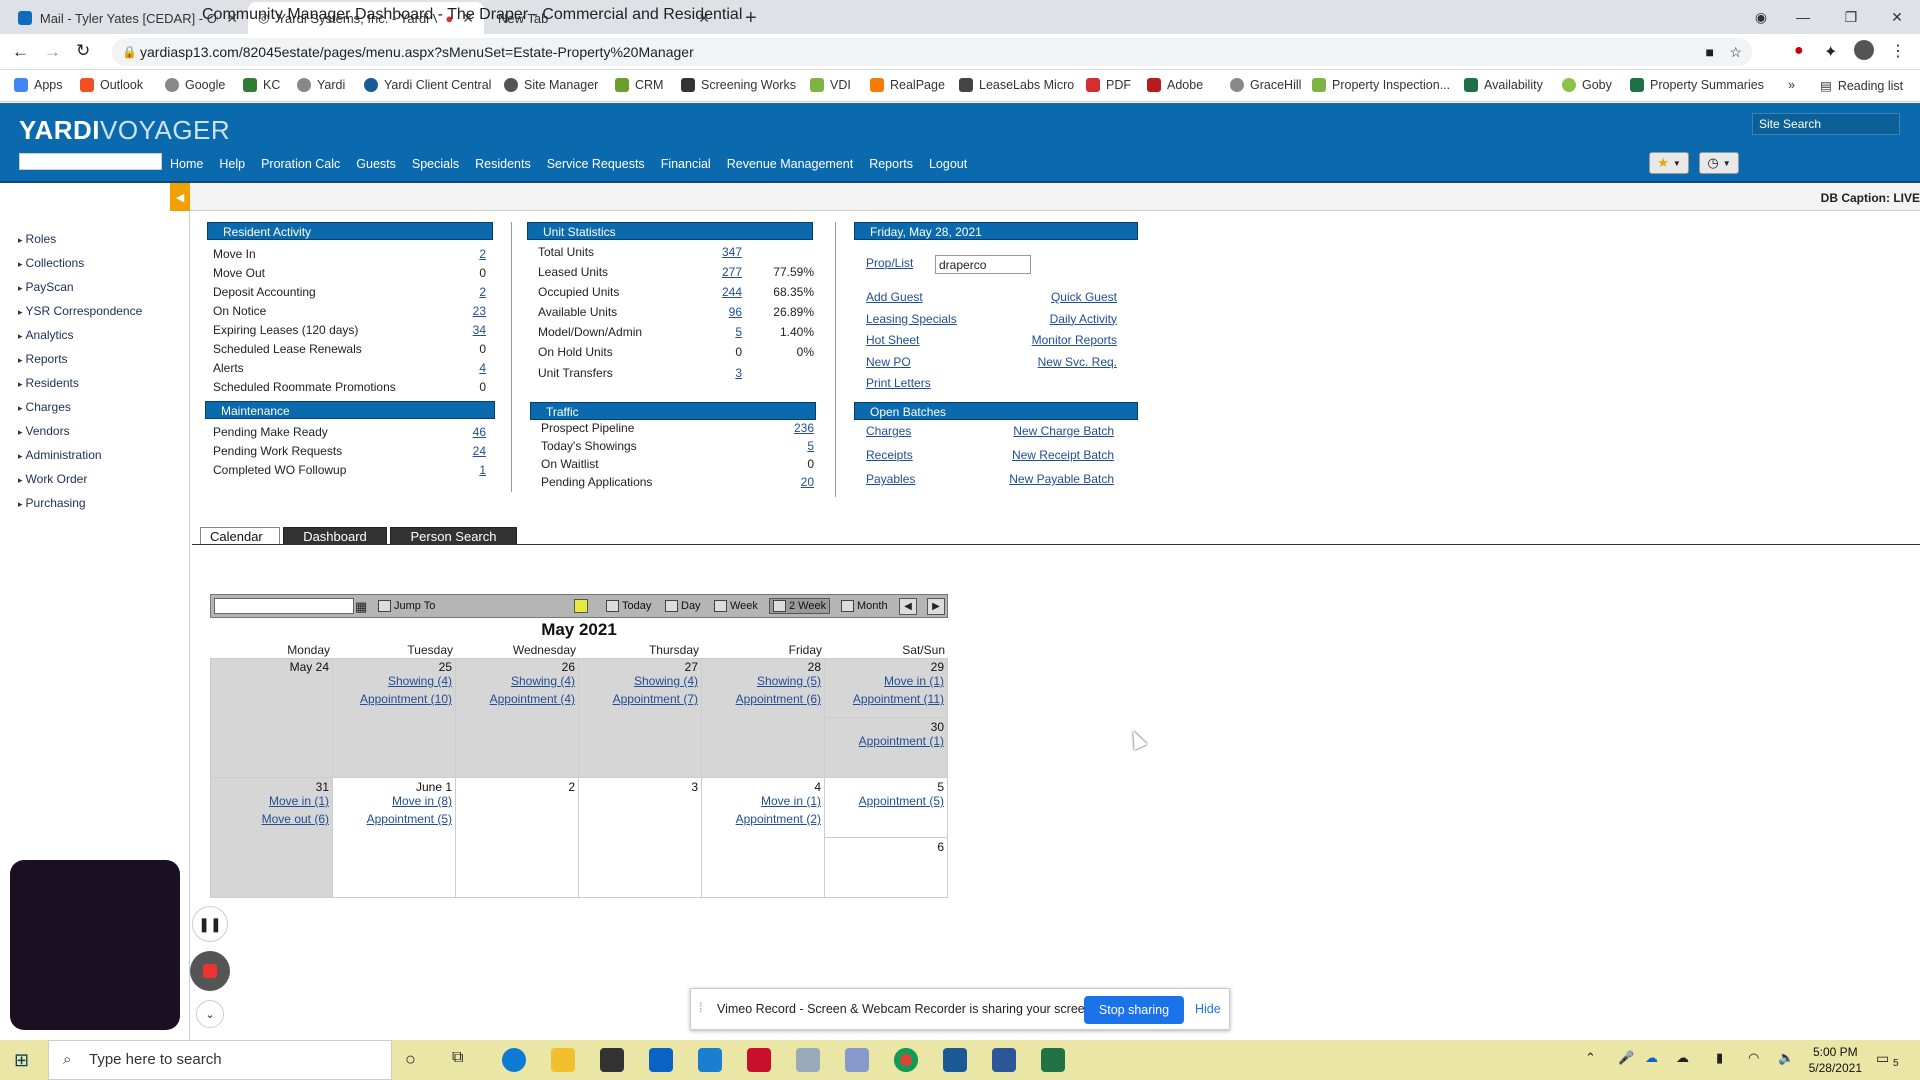 Image resolution: width=1920 pixels, height=1080 pixels. I want to click on menu-item-vendors: Vendors, so click(44, 431).